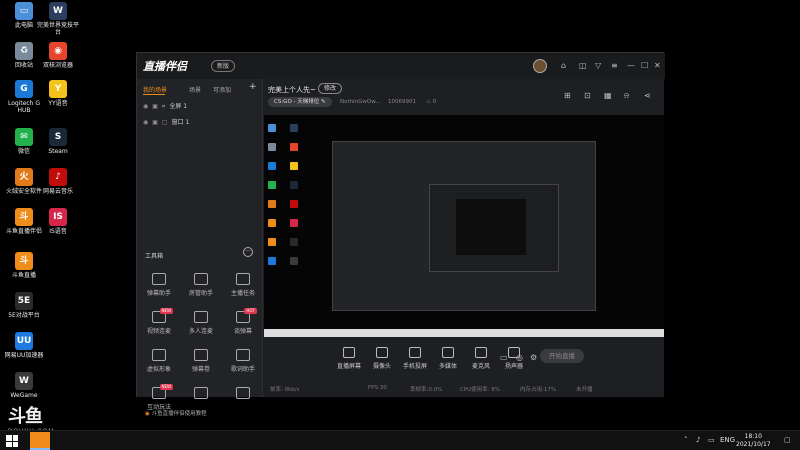 This screenshot has height=450, width=800. I want to click on toolbox-item: NEW 视频连麦, so click(159, 321).